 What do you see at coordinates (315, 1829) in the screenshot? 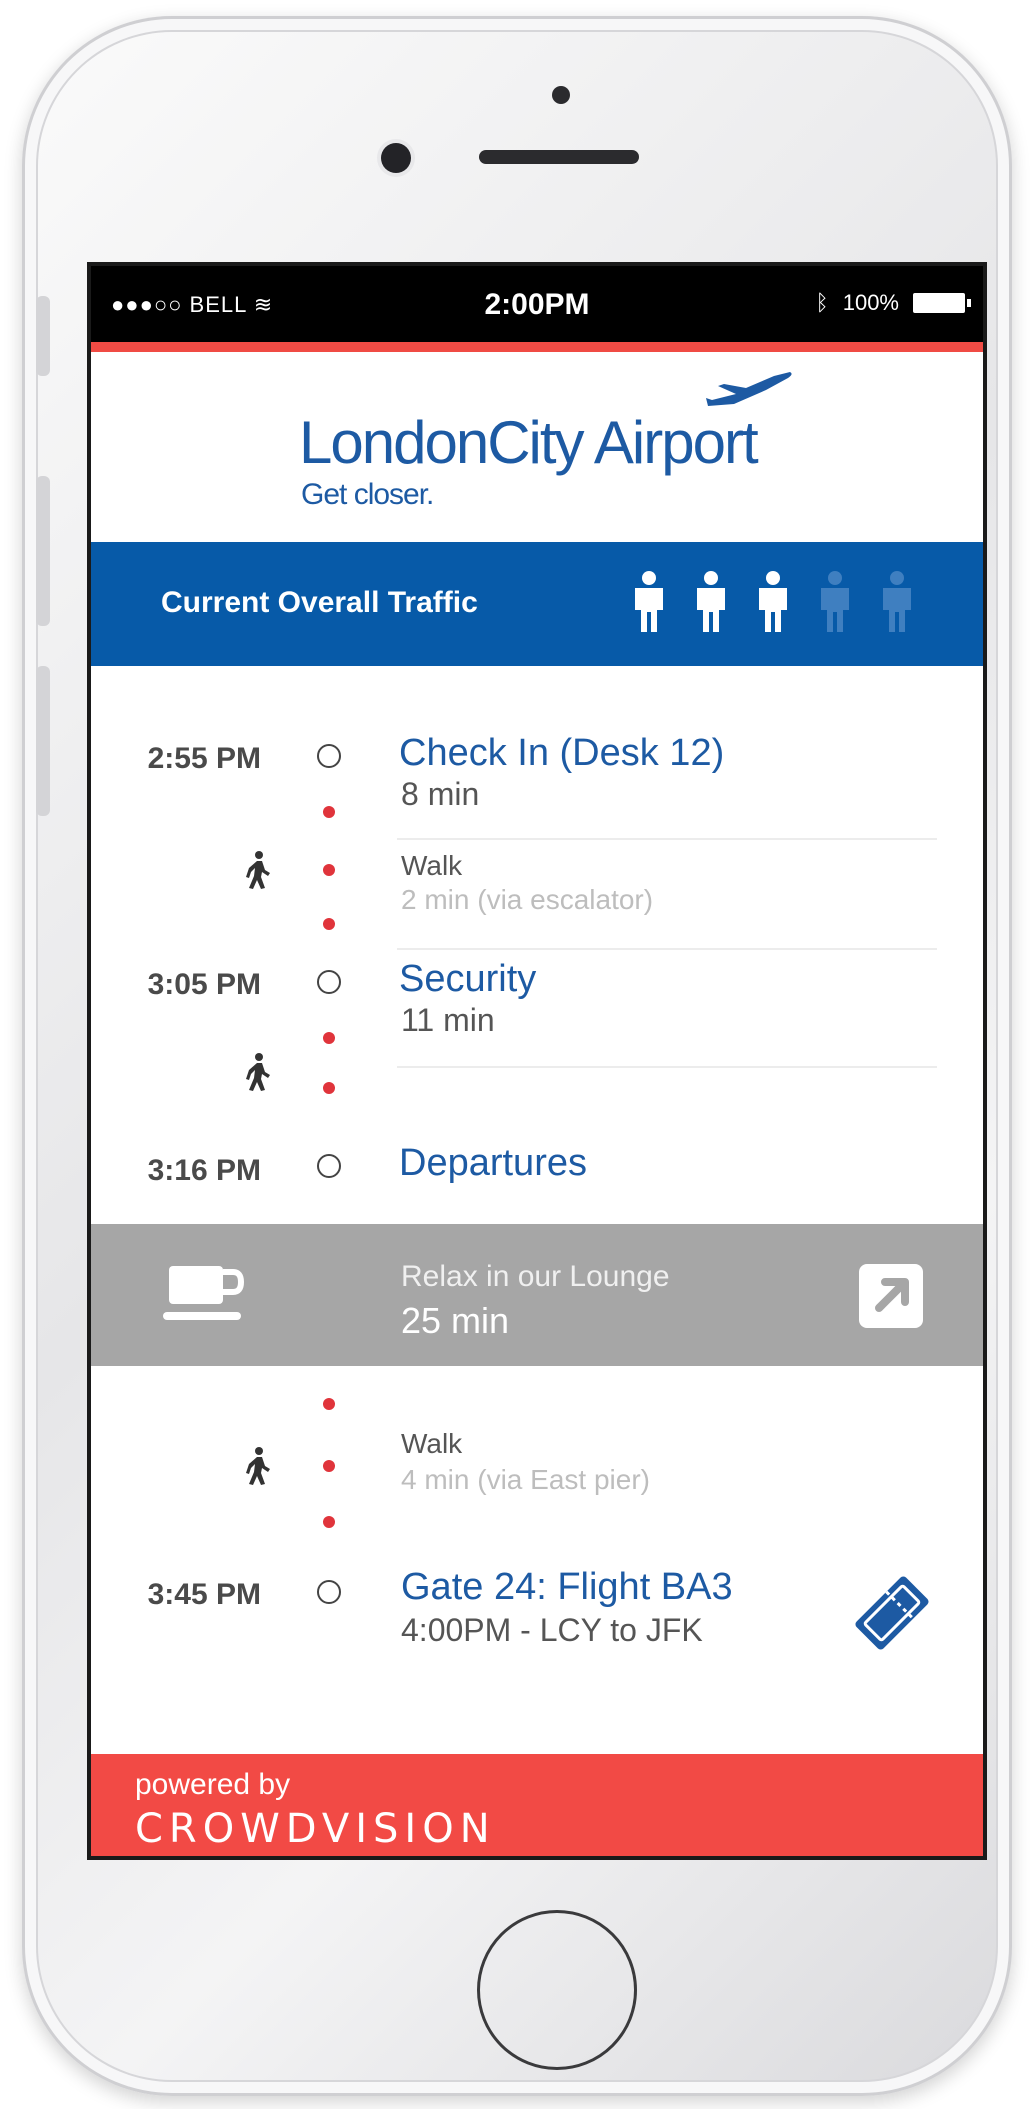
I see `crowdvision-logo: CROWDVISION` at bounding box center [315, 1829].